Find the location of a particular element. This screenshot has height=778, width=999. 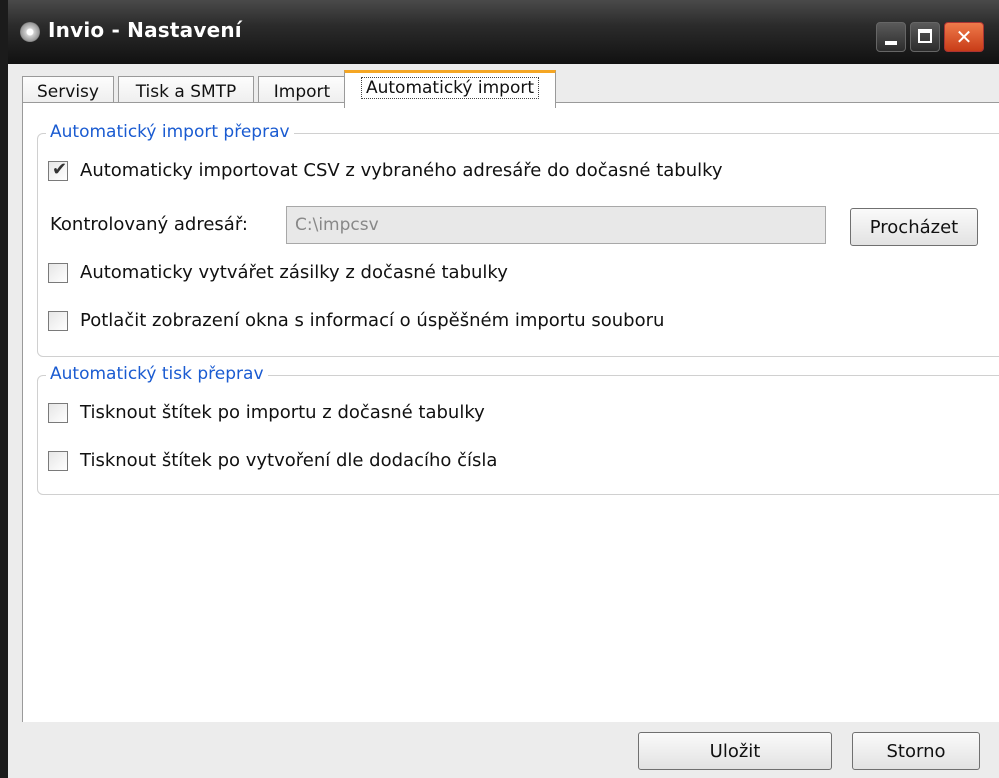

maximize-button is located at coordinates (925, 37).